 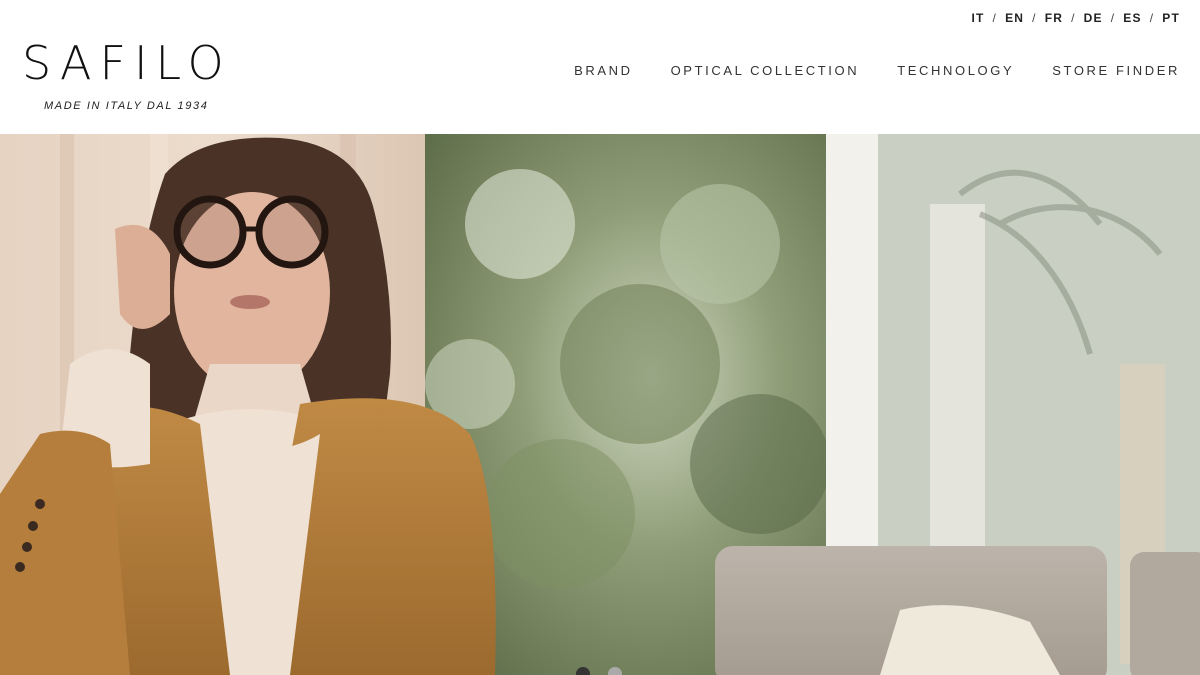 What do you see at coordinates (126, 106) in the screenshot?
I see `logo-tagline: MADE IN ITALY DAL 1934` at bounding box center [126, 106].